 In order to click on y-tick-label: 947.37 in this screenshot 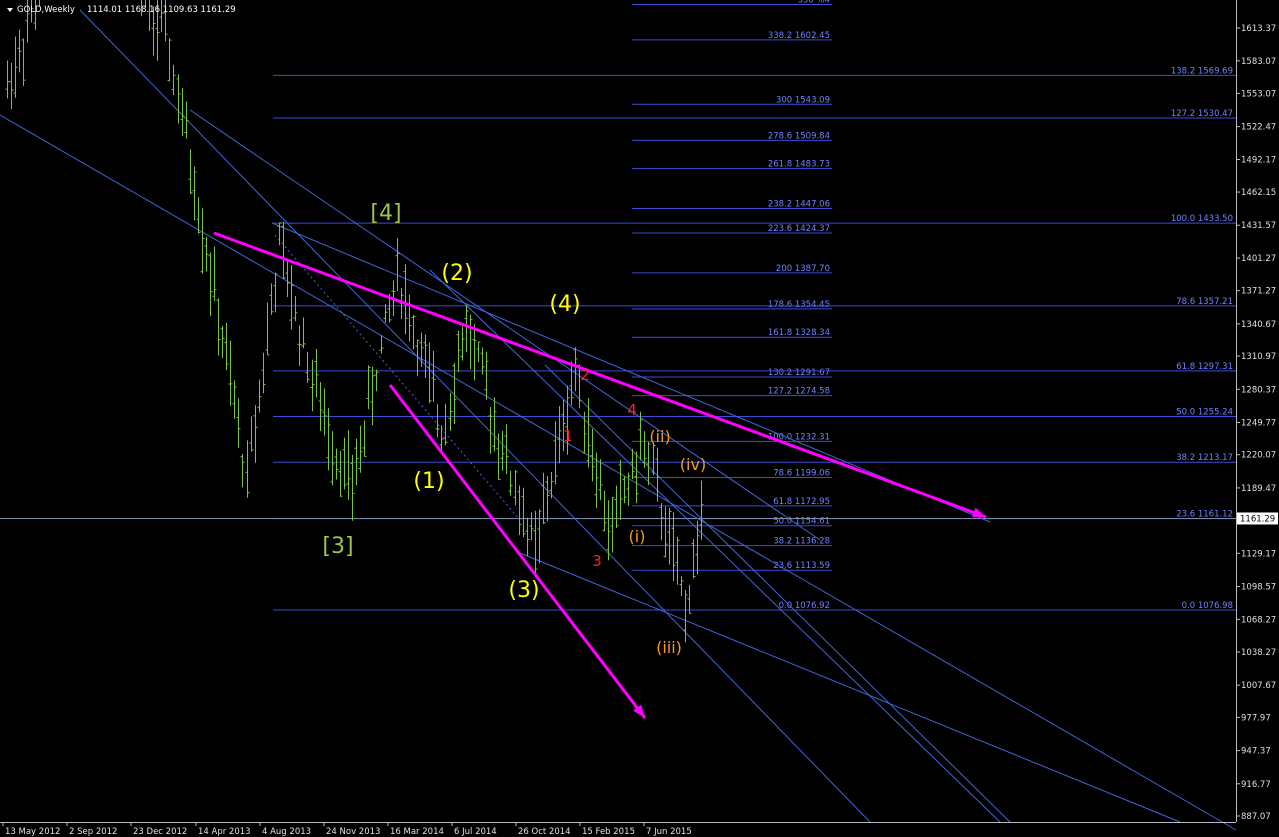, I will do `click(1256, 752)`.